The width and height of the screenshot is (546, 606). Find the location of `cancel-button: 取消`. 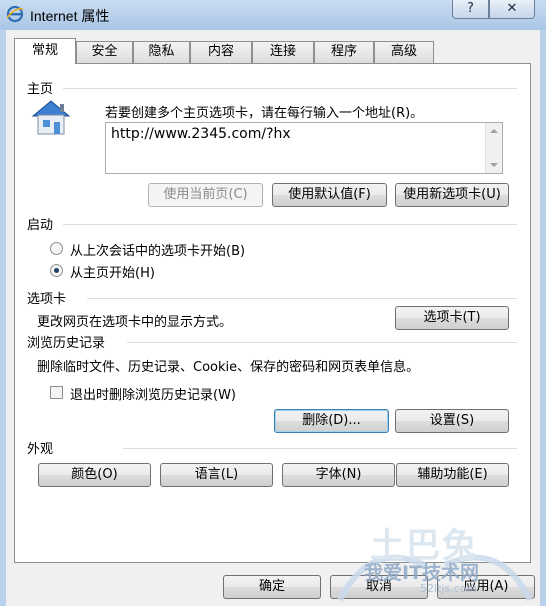

cancel-button: 取消 is located at coordinates (379, 587).